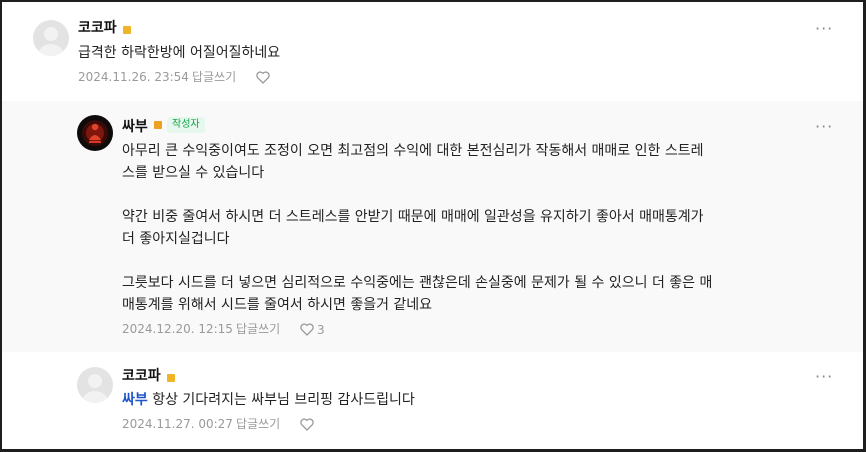  Describe the element at coordinates (135, 127) in the screenshot. I see `comment-nickname: 싸부` at that location.